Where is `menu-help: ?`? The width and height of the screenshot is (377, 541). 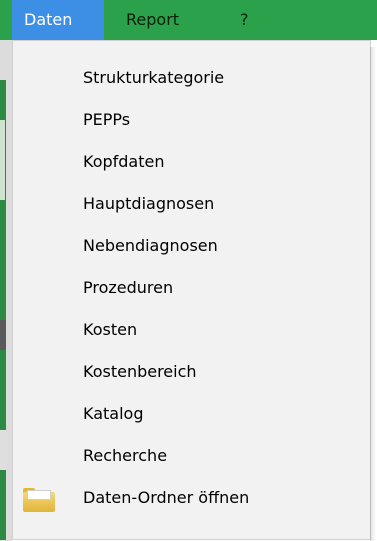 menu-help: ? is located at coordinates (245, 20).